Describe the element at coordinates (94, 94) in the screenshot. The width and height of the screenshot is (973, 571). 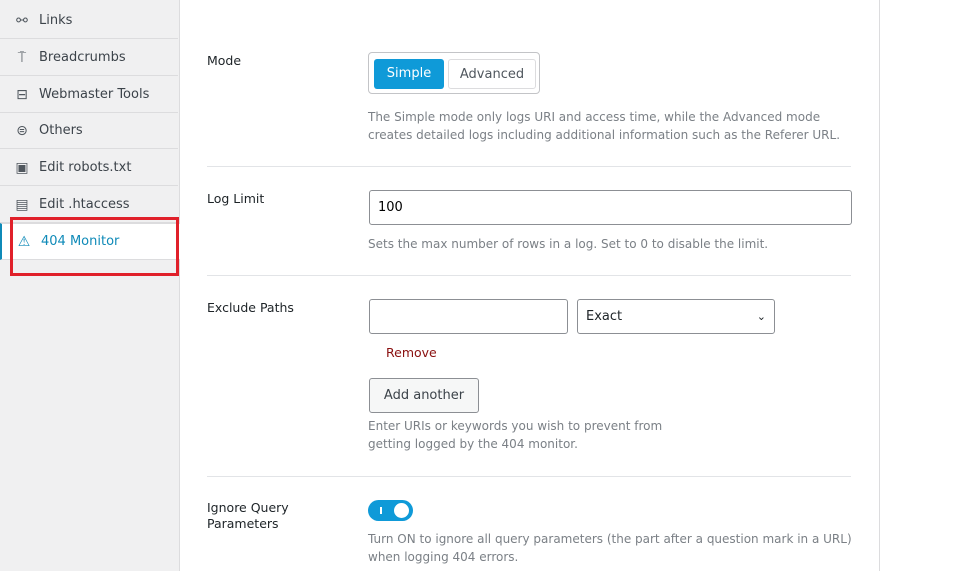
I see `sidebar-item-label: Webmaster Tools` at that location.